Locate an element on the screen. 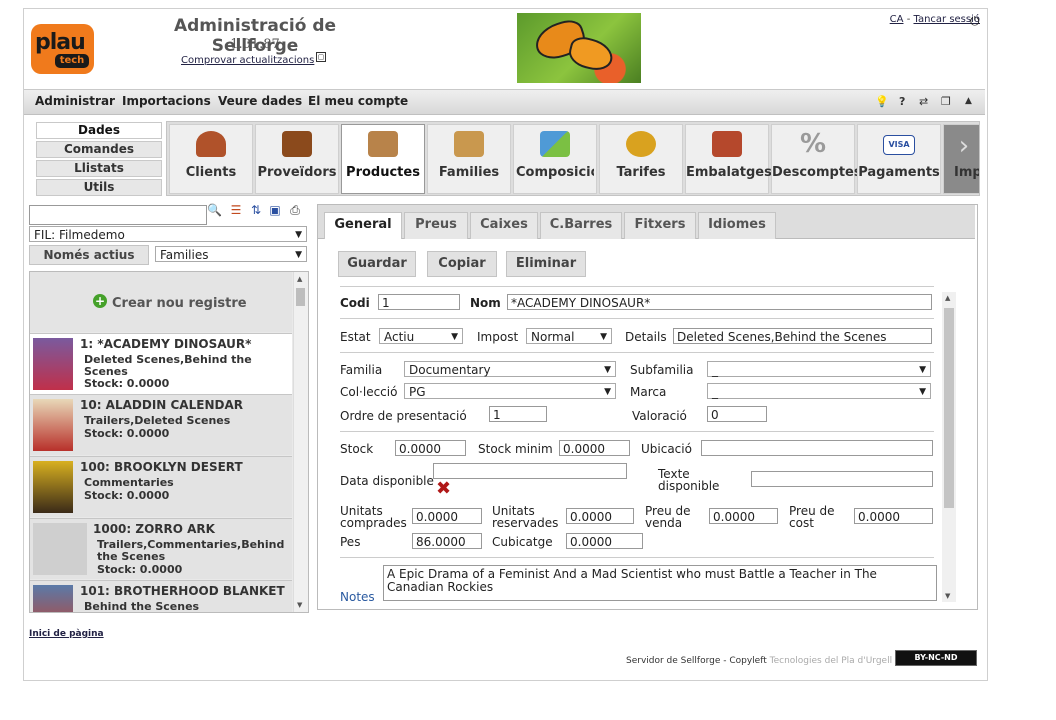  stockmin-field: 0.0000 is located at coordinates (594, 448).